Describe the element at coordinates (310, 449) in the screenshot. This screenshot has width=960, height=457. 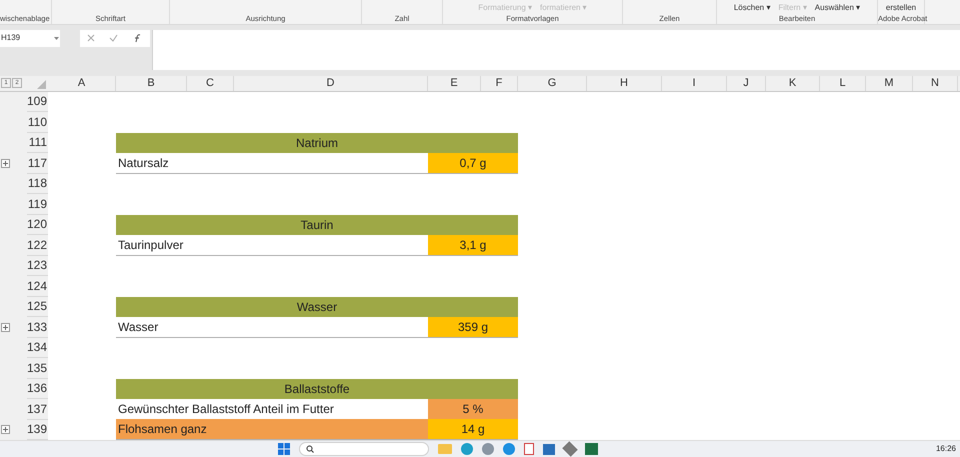
I see `search-icon` at that location.